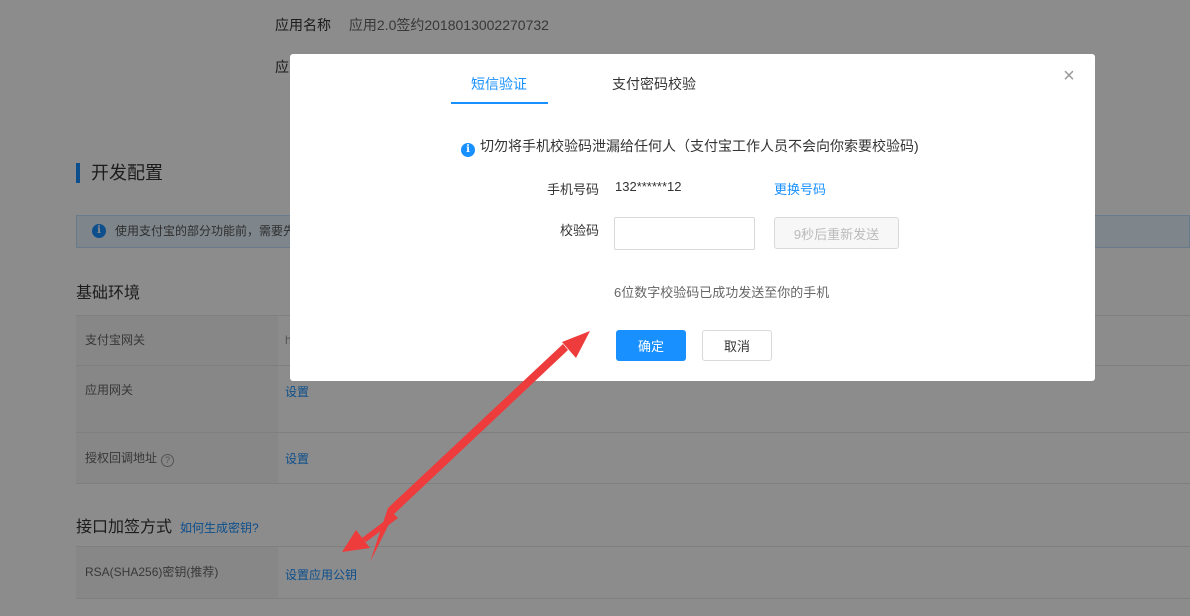  I want to click on annotation-arrow-stroke, so click(469, 453).